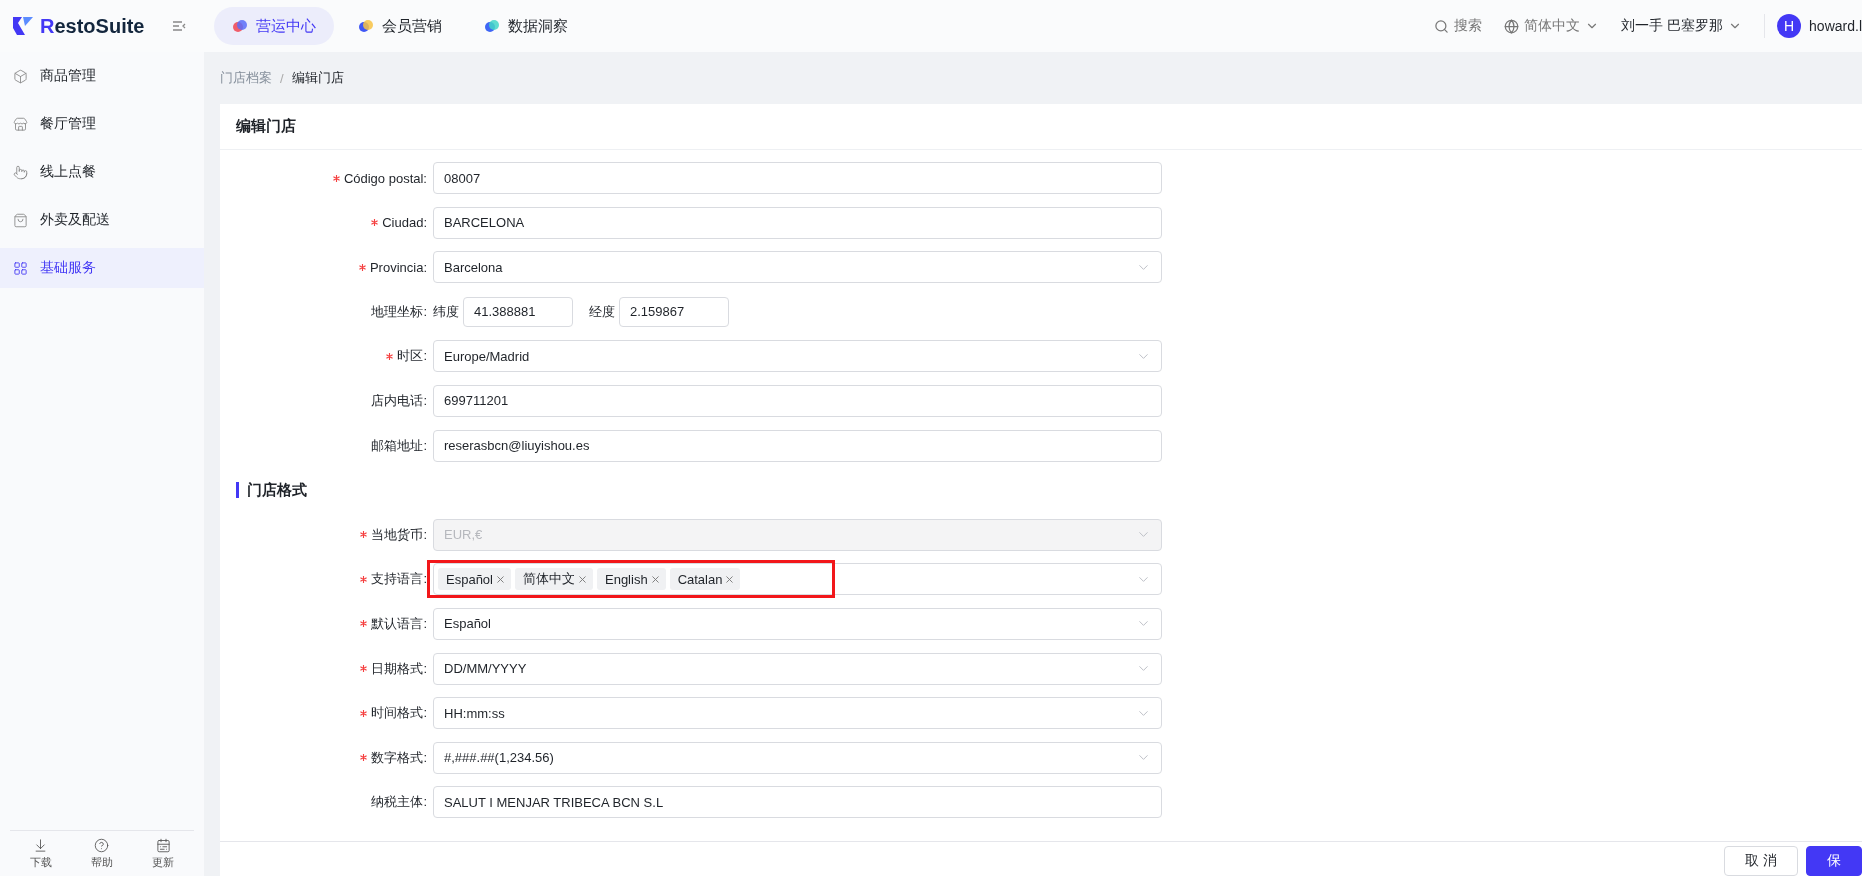 The image size is (1862, 876). Describe the element at coordinates (797, 400) in the screenshot. I see `text-field: 699711201` at that location.